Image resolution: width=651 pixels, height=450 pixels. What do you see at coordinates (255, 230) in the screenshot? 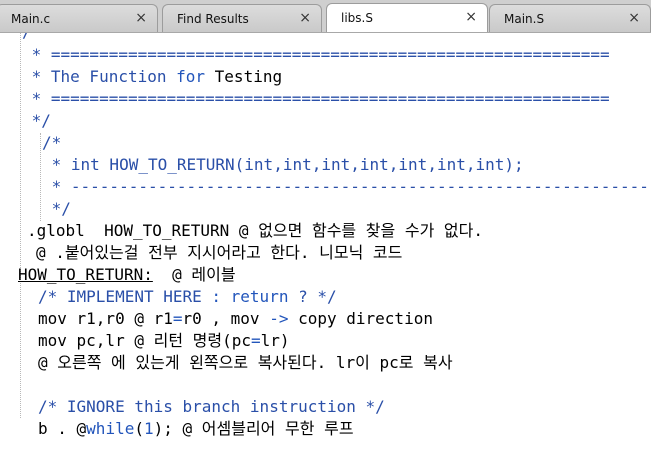
I see `code-line: .globl HOW_TO_RETURN @ 없으면 함수를 찾을 수가 없다.` at bounding box center [255, 230].